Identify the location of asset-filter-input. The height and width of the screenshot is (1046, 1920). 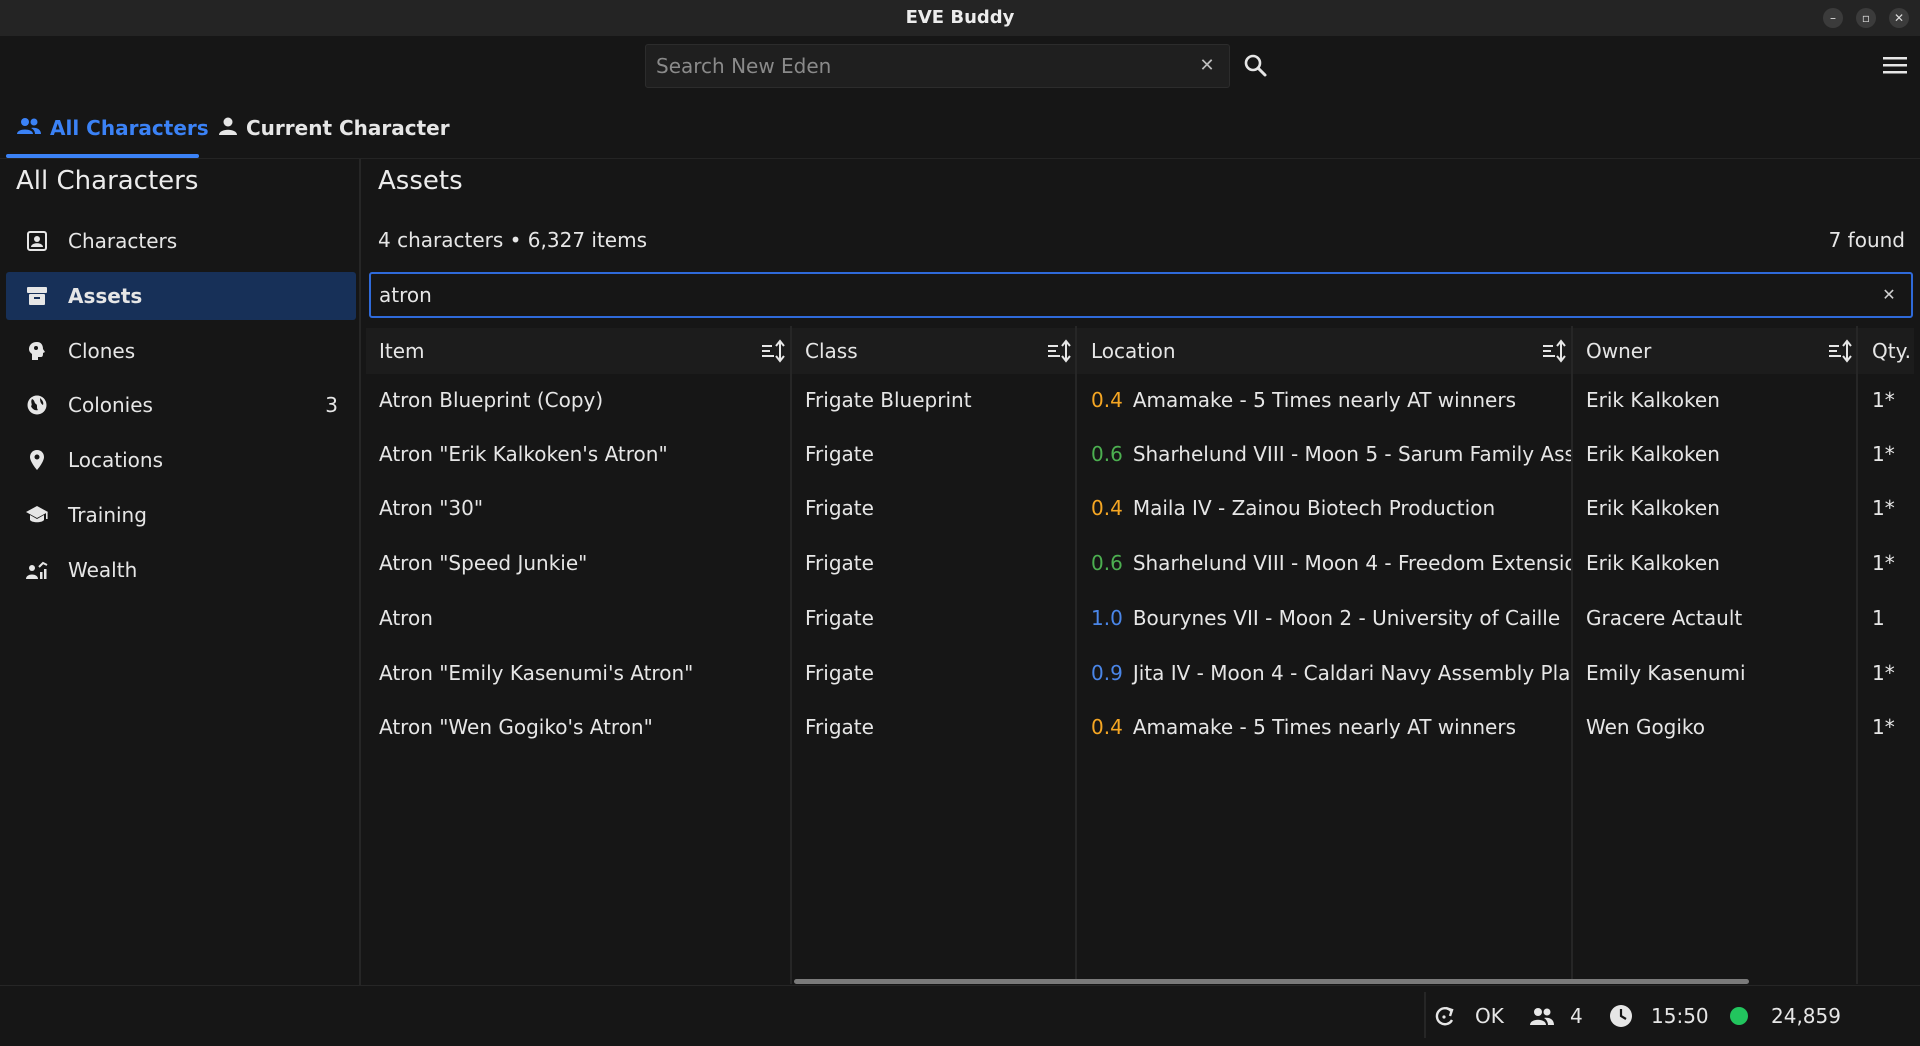
(1119, 295).